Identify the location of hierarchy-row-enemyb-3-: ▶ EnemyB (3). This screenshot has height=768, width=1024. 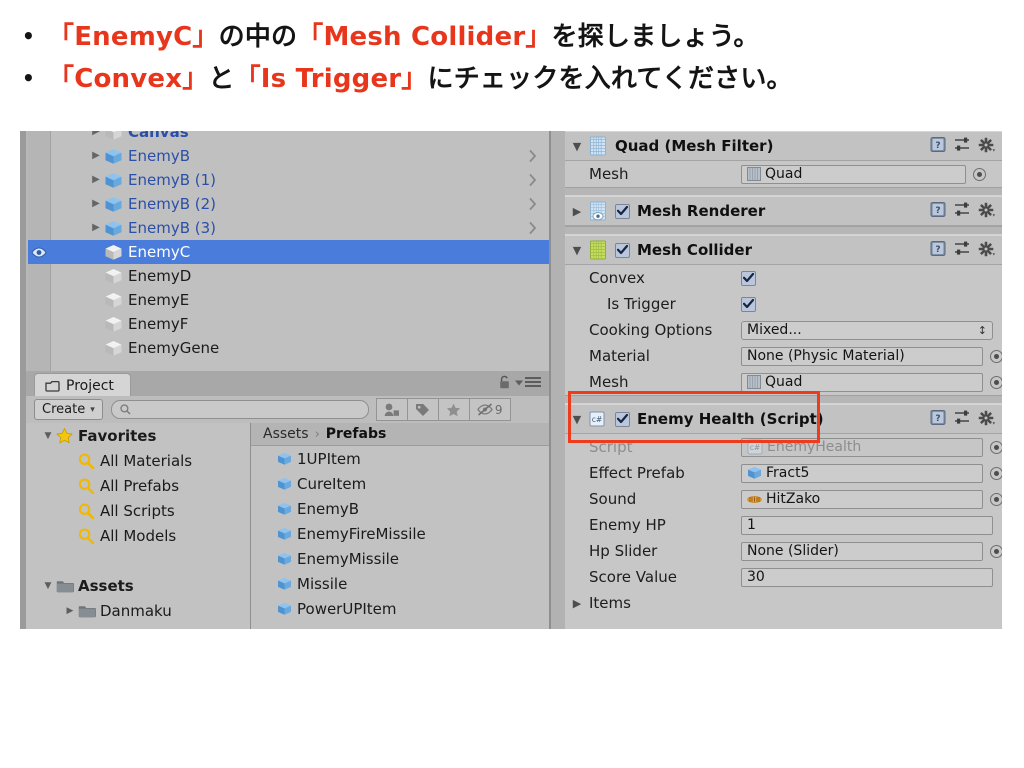
(288, 228).